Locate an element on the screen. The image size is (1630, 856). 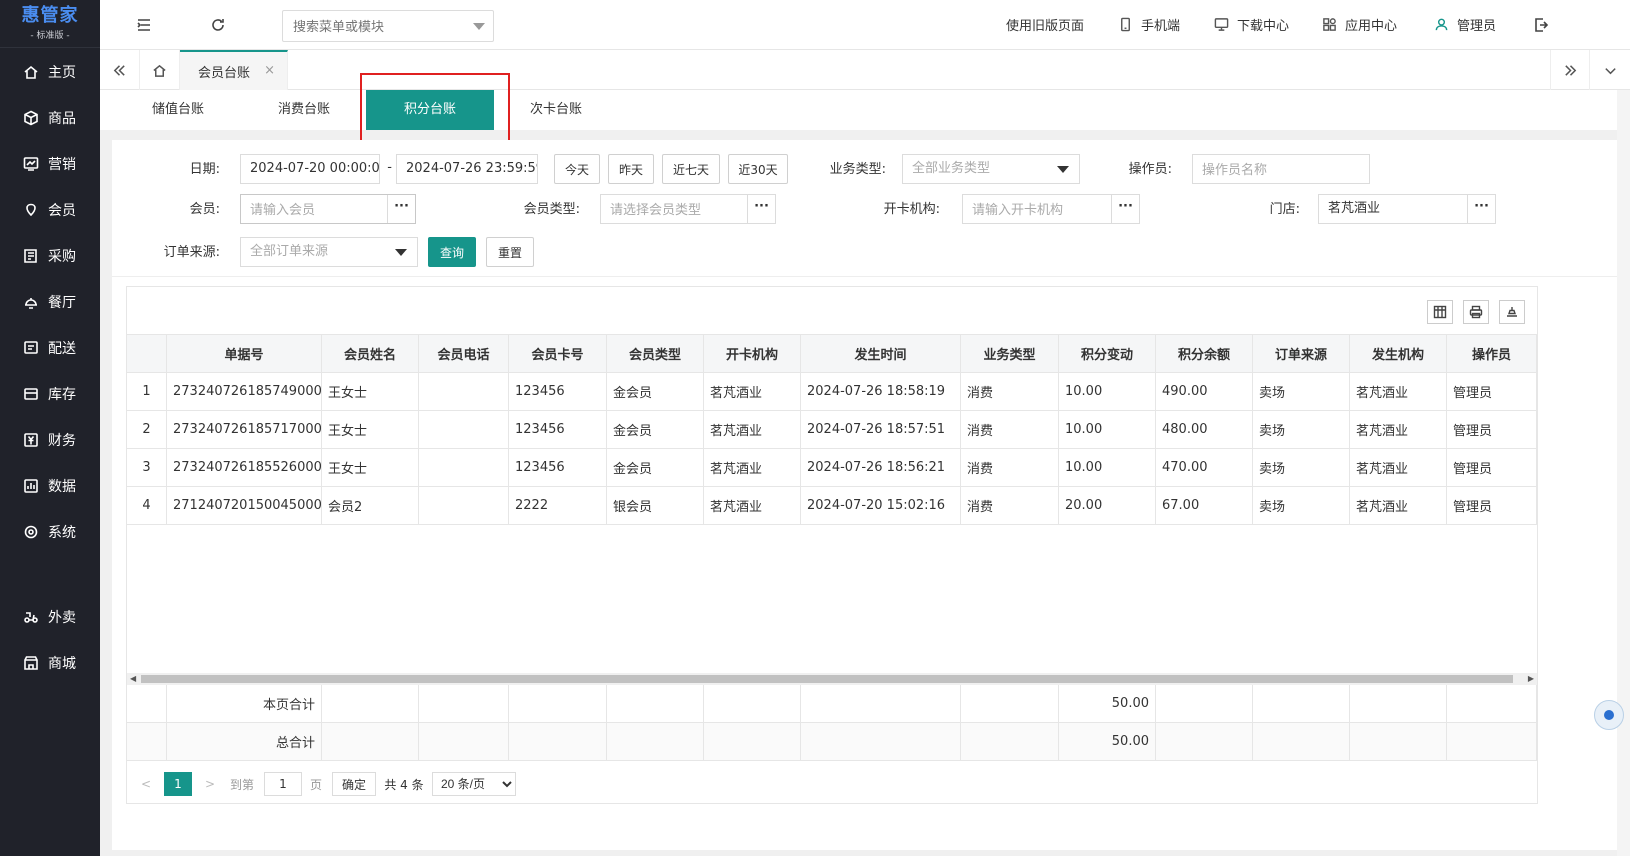
column-header-points-change: 积分变动 is located at coordinates (1107, 353).